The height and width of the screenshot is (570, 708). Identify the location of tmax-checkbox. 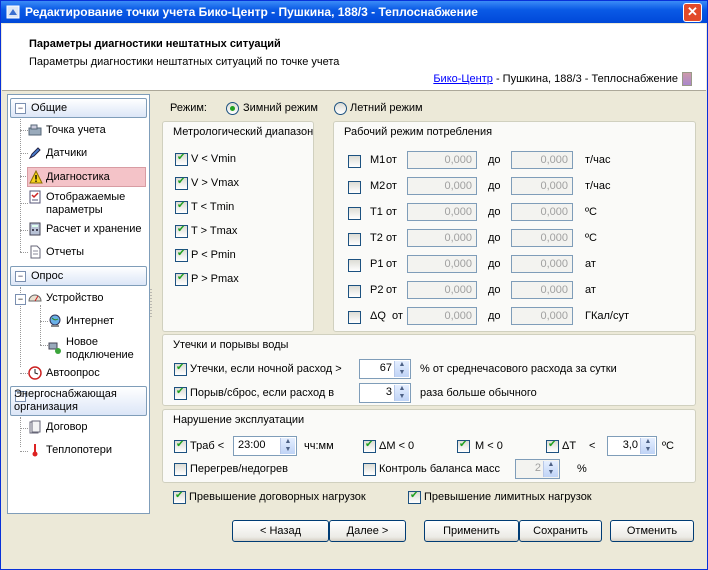
(181, 231).